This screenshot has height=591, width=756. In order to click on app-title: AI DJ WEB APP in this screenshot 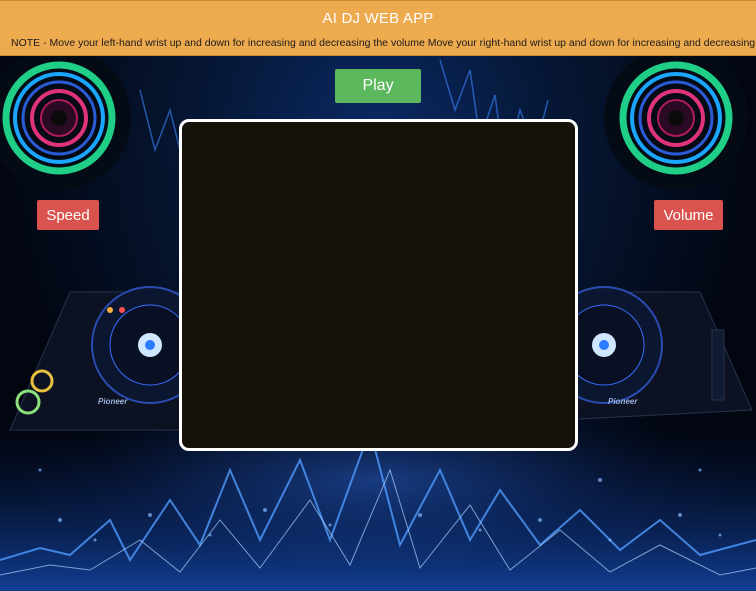, I will do `click(378, 18)`.